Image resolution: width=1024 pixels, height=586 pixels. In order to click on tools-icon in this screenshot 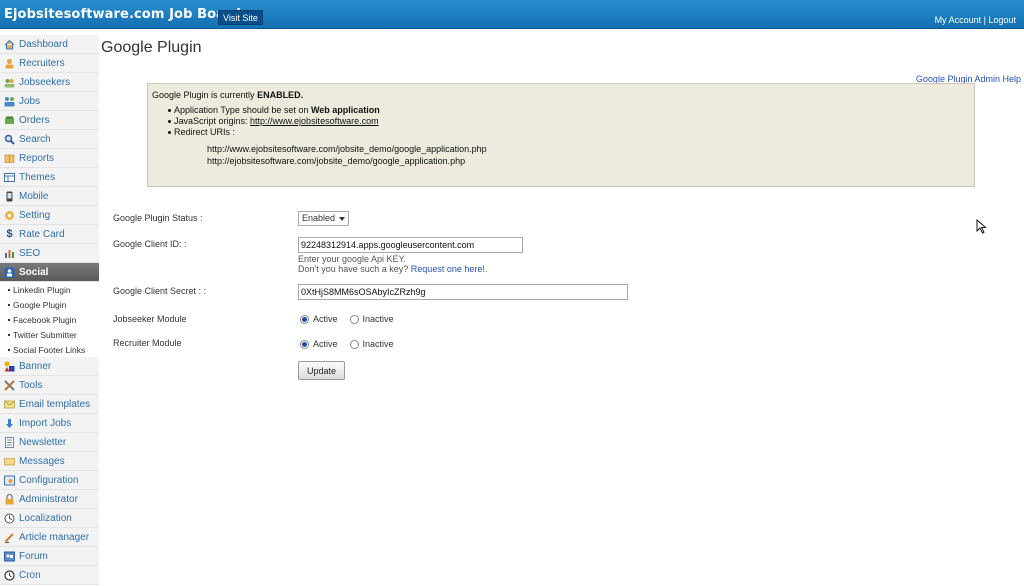, I will do `click(9, 385)`.